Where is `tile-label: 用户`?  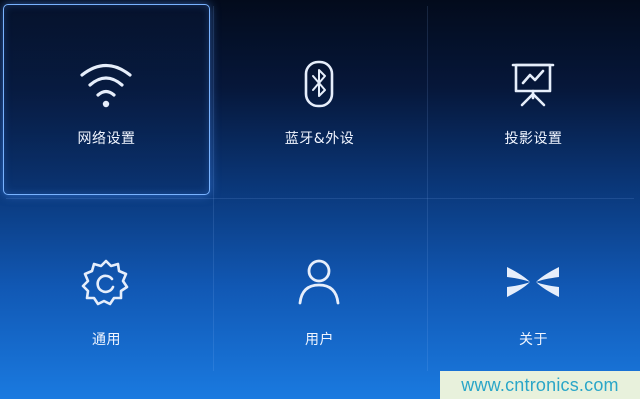
tile-label: 用户 is located at coordinates (319, 340).